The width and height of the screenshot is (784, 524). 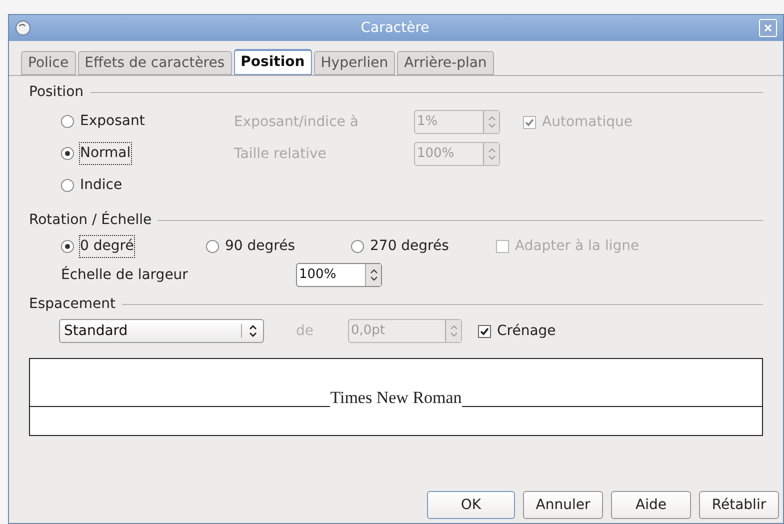 What do you see at coordinates (484, 331) in the screenshot?
I see `checkbox` at bounding box center [484, 331].